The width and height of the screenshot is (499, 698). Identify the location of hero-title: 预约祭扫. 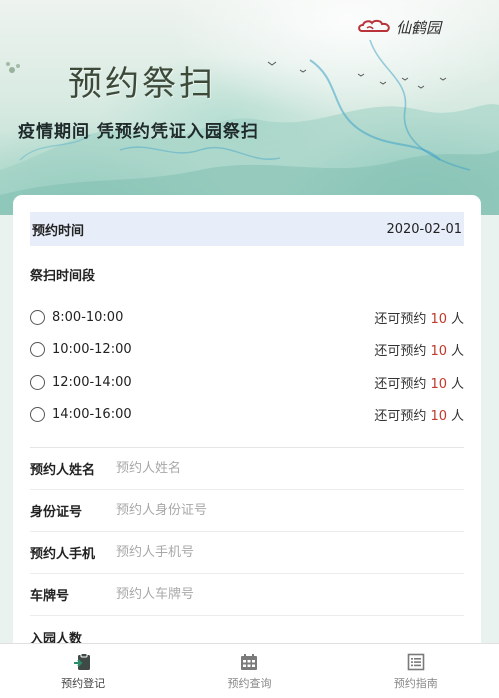
(142, 84).